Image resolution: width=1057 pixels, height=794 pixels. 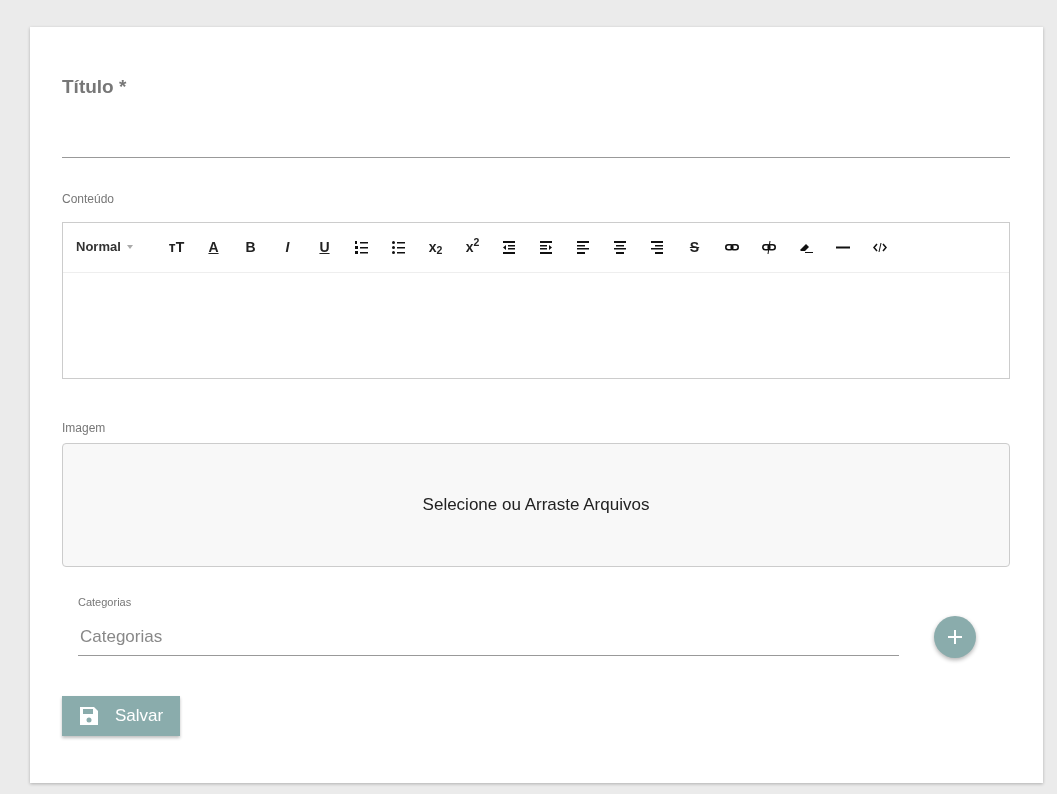 What do you see at coordinates (536, 504) in the screenshot?
I see `file-dropzone: Selecione ou Arraste Arquivos` at bounding box center [536, 504].